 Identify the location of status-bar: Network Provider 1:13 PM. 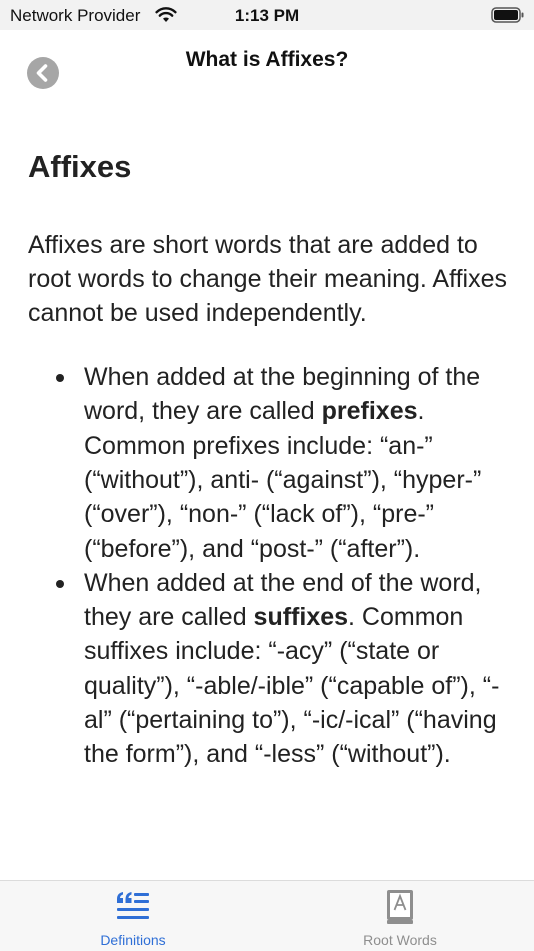
(267, 15).